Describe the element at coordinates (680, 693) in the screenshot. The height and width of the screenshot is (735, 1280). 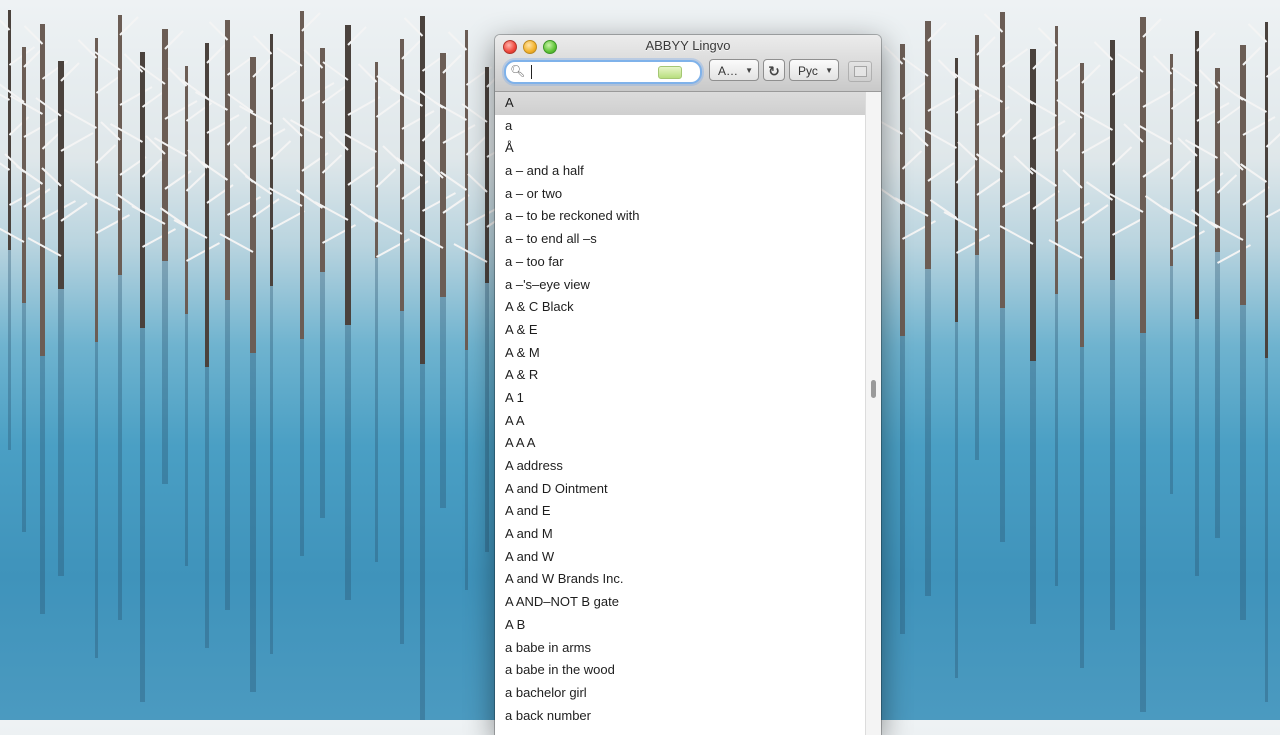
I see `list-item: a bachelor girl` at that location.